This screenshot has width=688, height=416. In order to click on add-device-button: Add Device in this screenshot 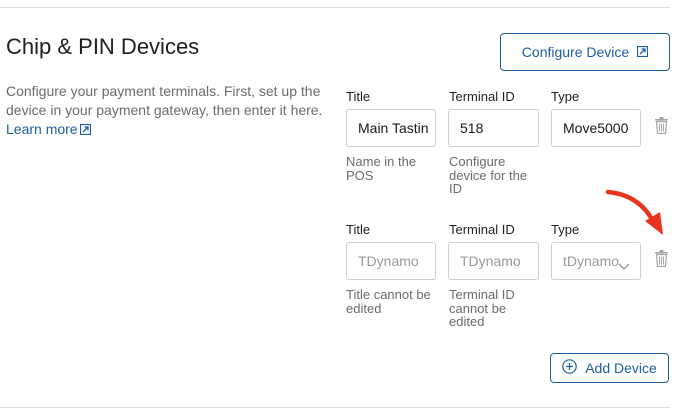, I will do `click(609, 368)`.